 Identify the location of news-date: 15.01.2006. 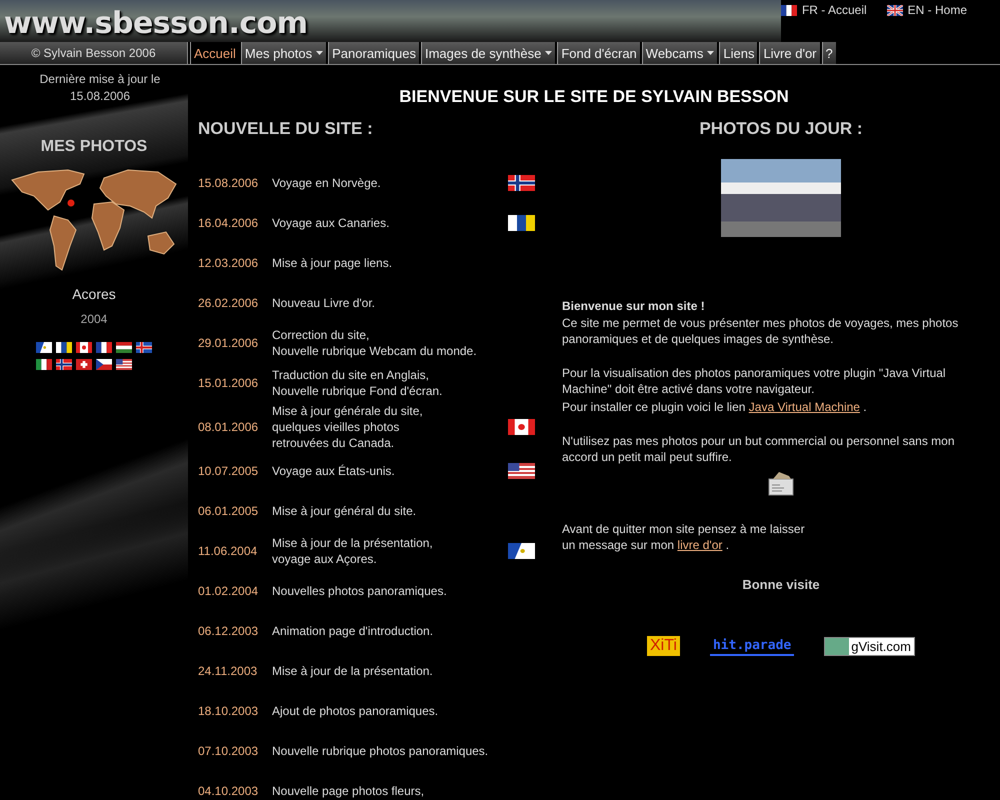
(229, 383).